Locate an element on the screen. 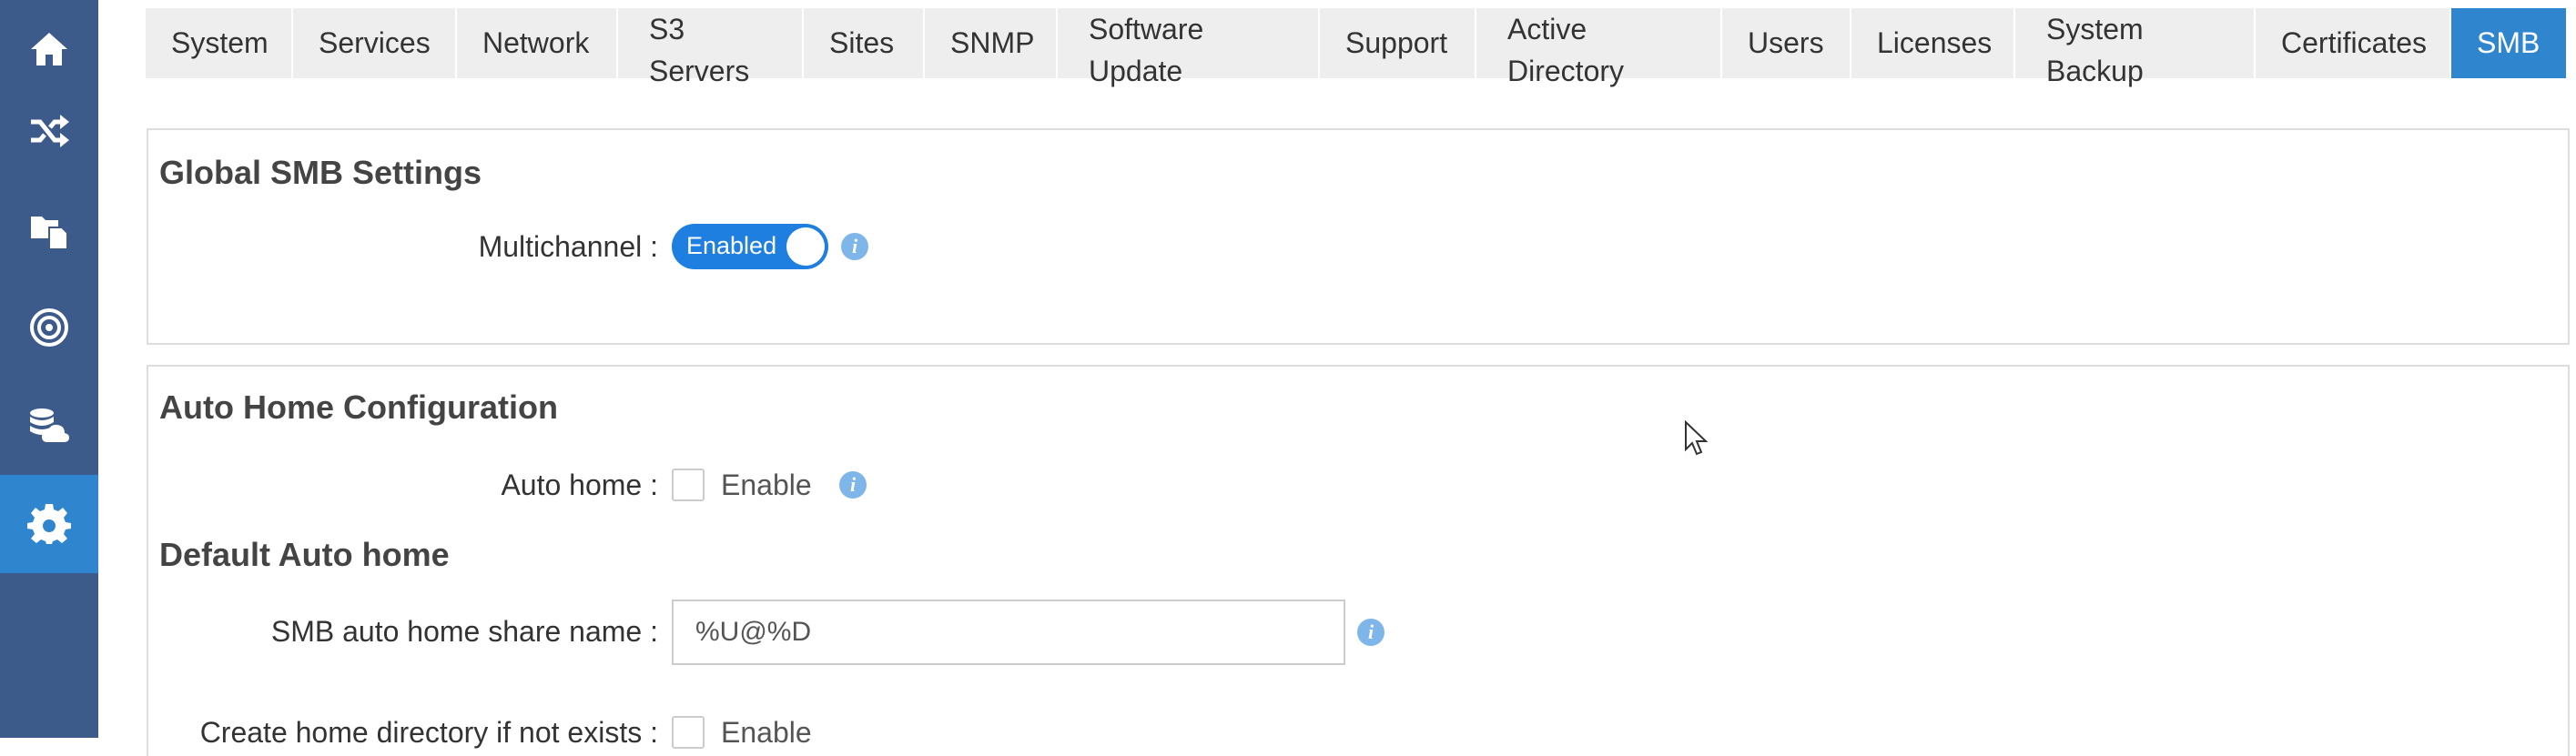 The height and width of the screenshot is (756, 2576). share-name-input is located at coordinates (1008, 633).